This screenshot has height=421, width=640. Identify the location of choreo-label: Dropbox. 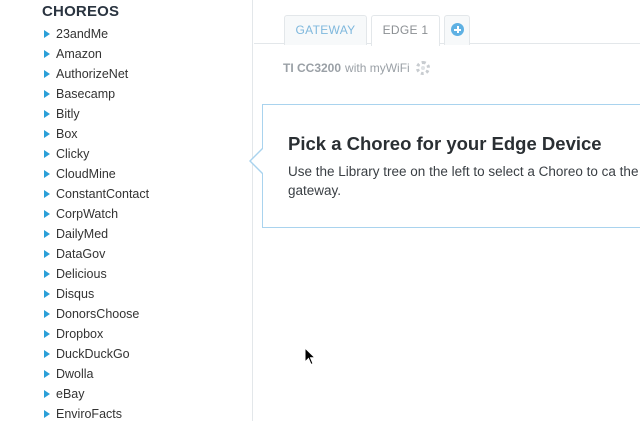
(79, 334).